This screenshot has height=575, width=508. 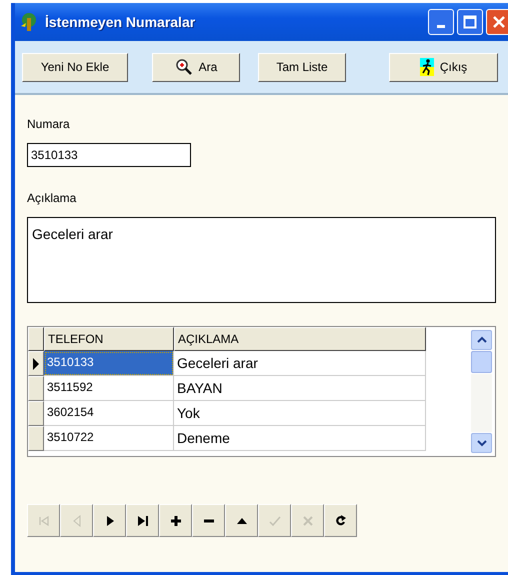 I want to click on maximize-button, so click(x=470, y=22).